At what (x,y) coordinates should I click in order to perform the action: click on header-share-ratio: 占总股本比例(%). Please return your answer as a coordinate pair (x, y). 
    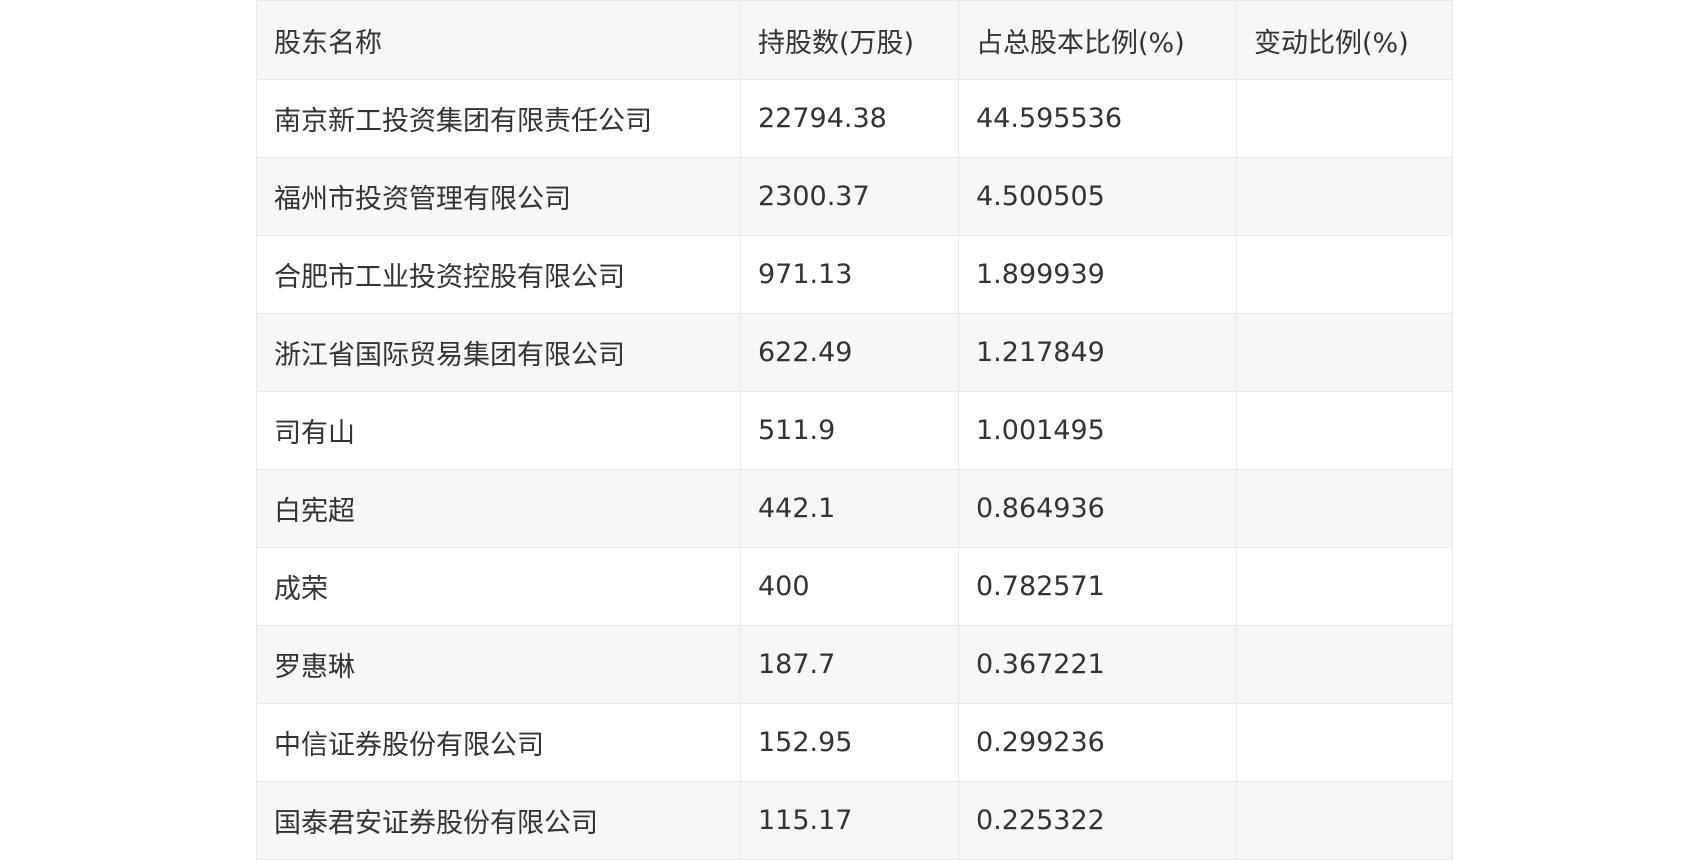
    Looking at the image, I should click on (1097, 40).